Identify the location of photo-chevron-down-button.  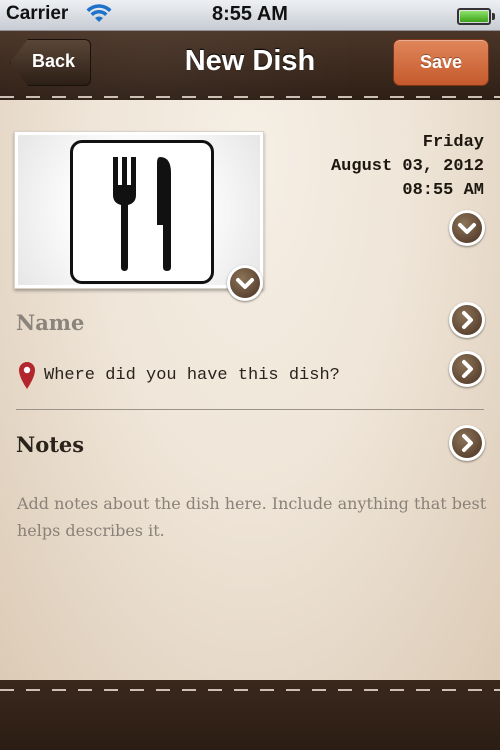
(245, 283).